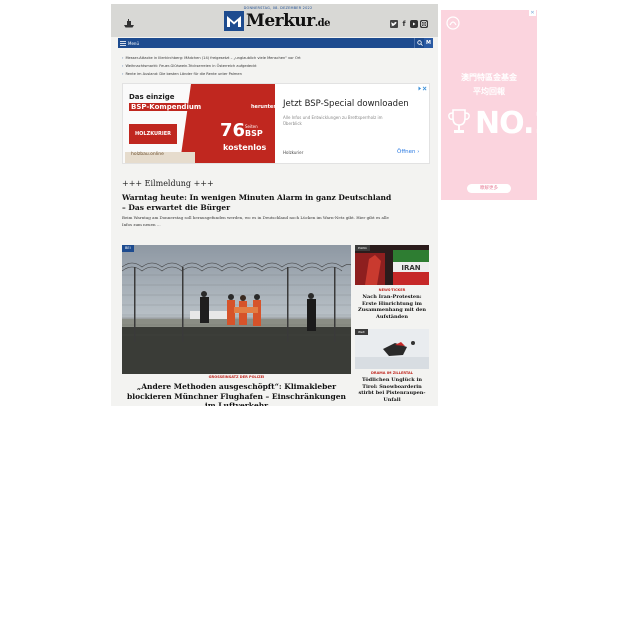 The image size is (640, 640). I want to click on instagram-icon, so click(424, 24).